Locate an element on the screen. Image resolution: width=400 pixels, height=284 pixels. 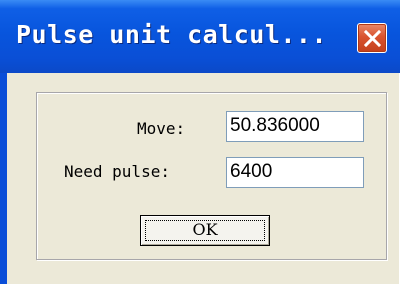
close-x-icon is located at coordinates (372, 38).